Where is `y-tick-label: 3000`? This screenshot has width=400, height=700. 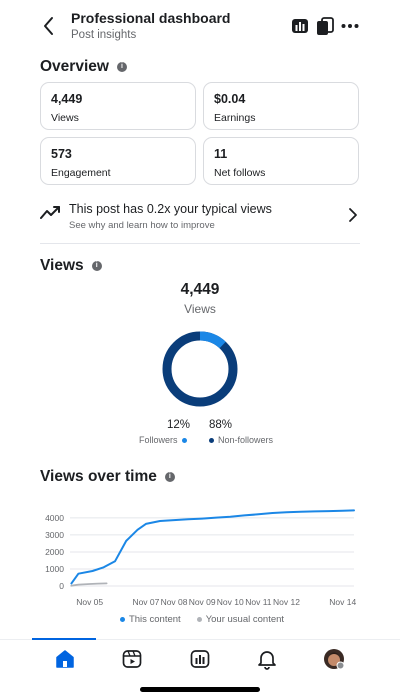
y-tick-label: 3000 is located at coordinates (54, 535).